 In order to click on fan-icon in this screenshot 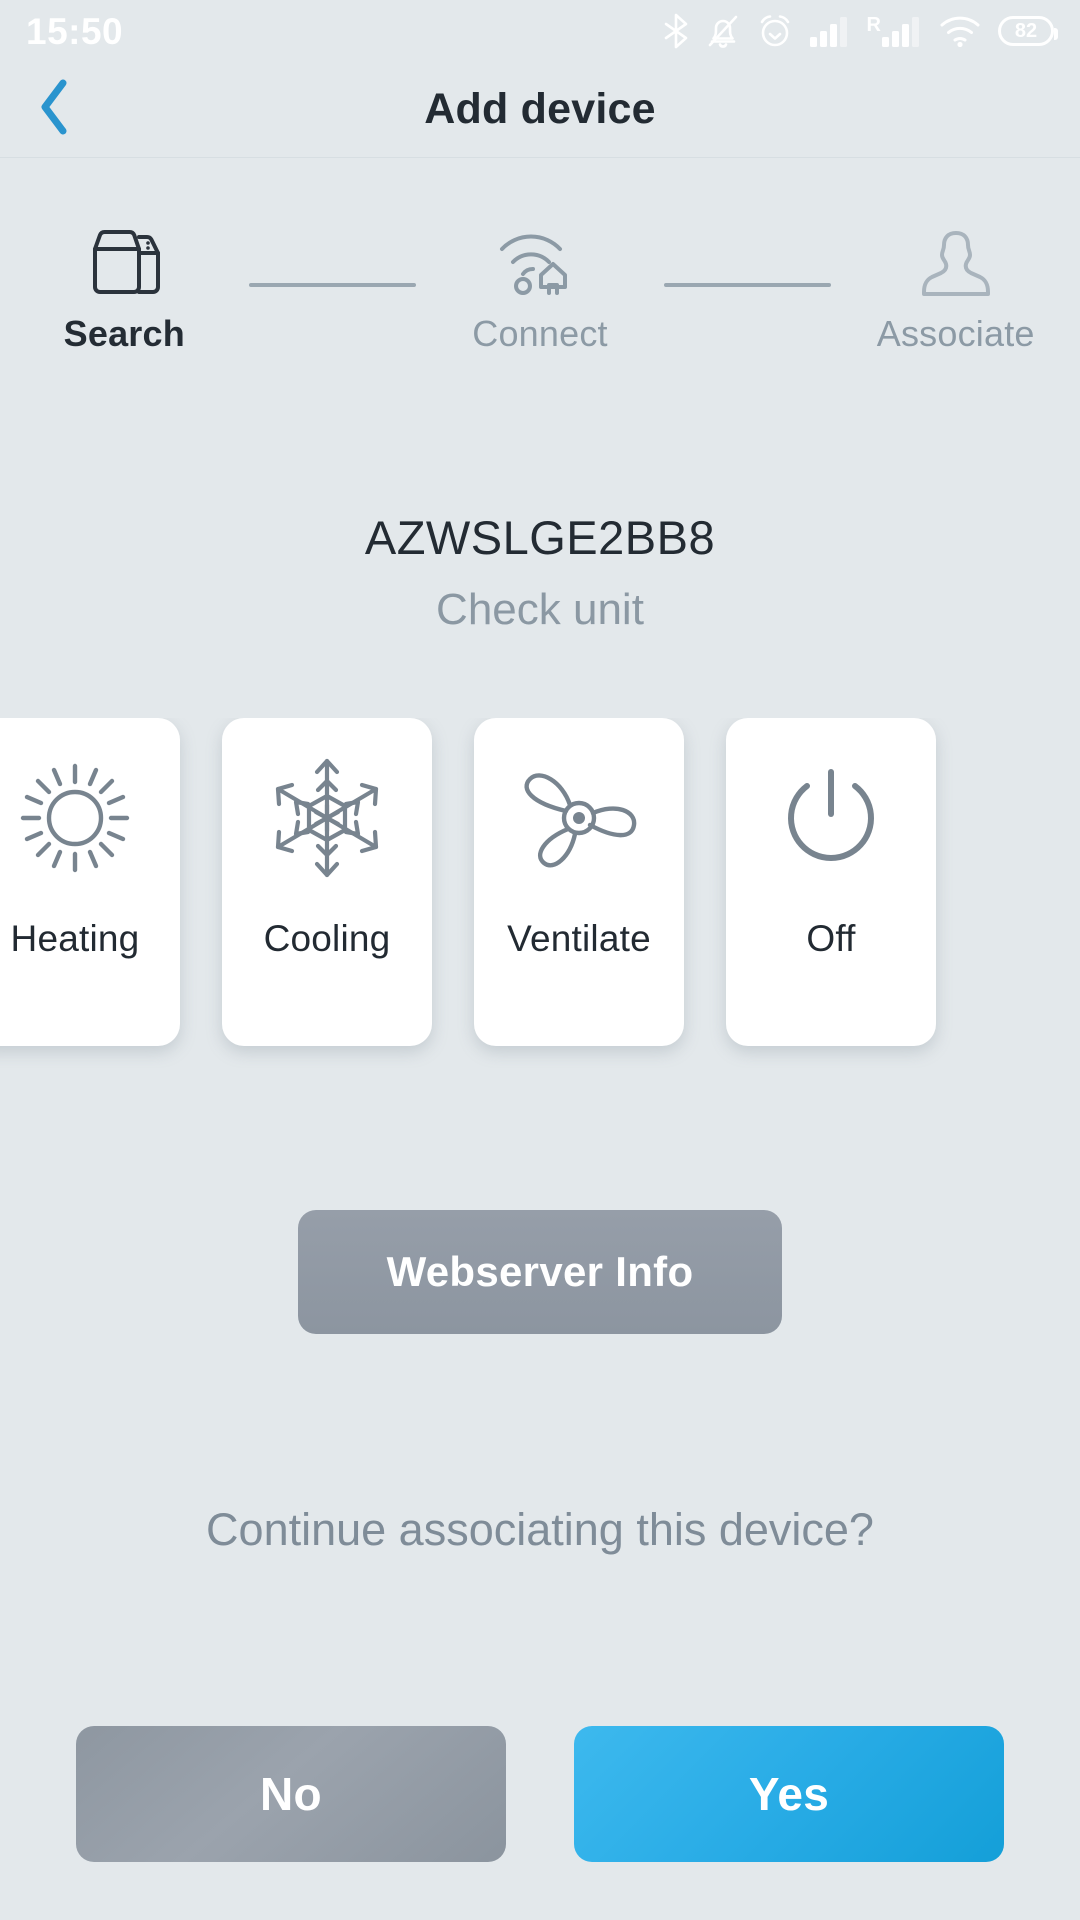, I will do `click(579, 818)`.